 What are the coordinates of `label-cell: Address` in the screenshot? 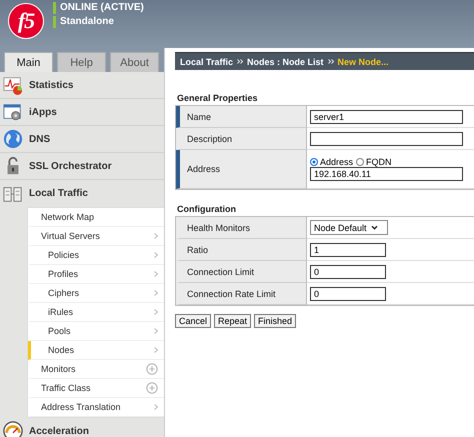 It's located at (241, 169).